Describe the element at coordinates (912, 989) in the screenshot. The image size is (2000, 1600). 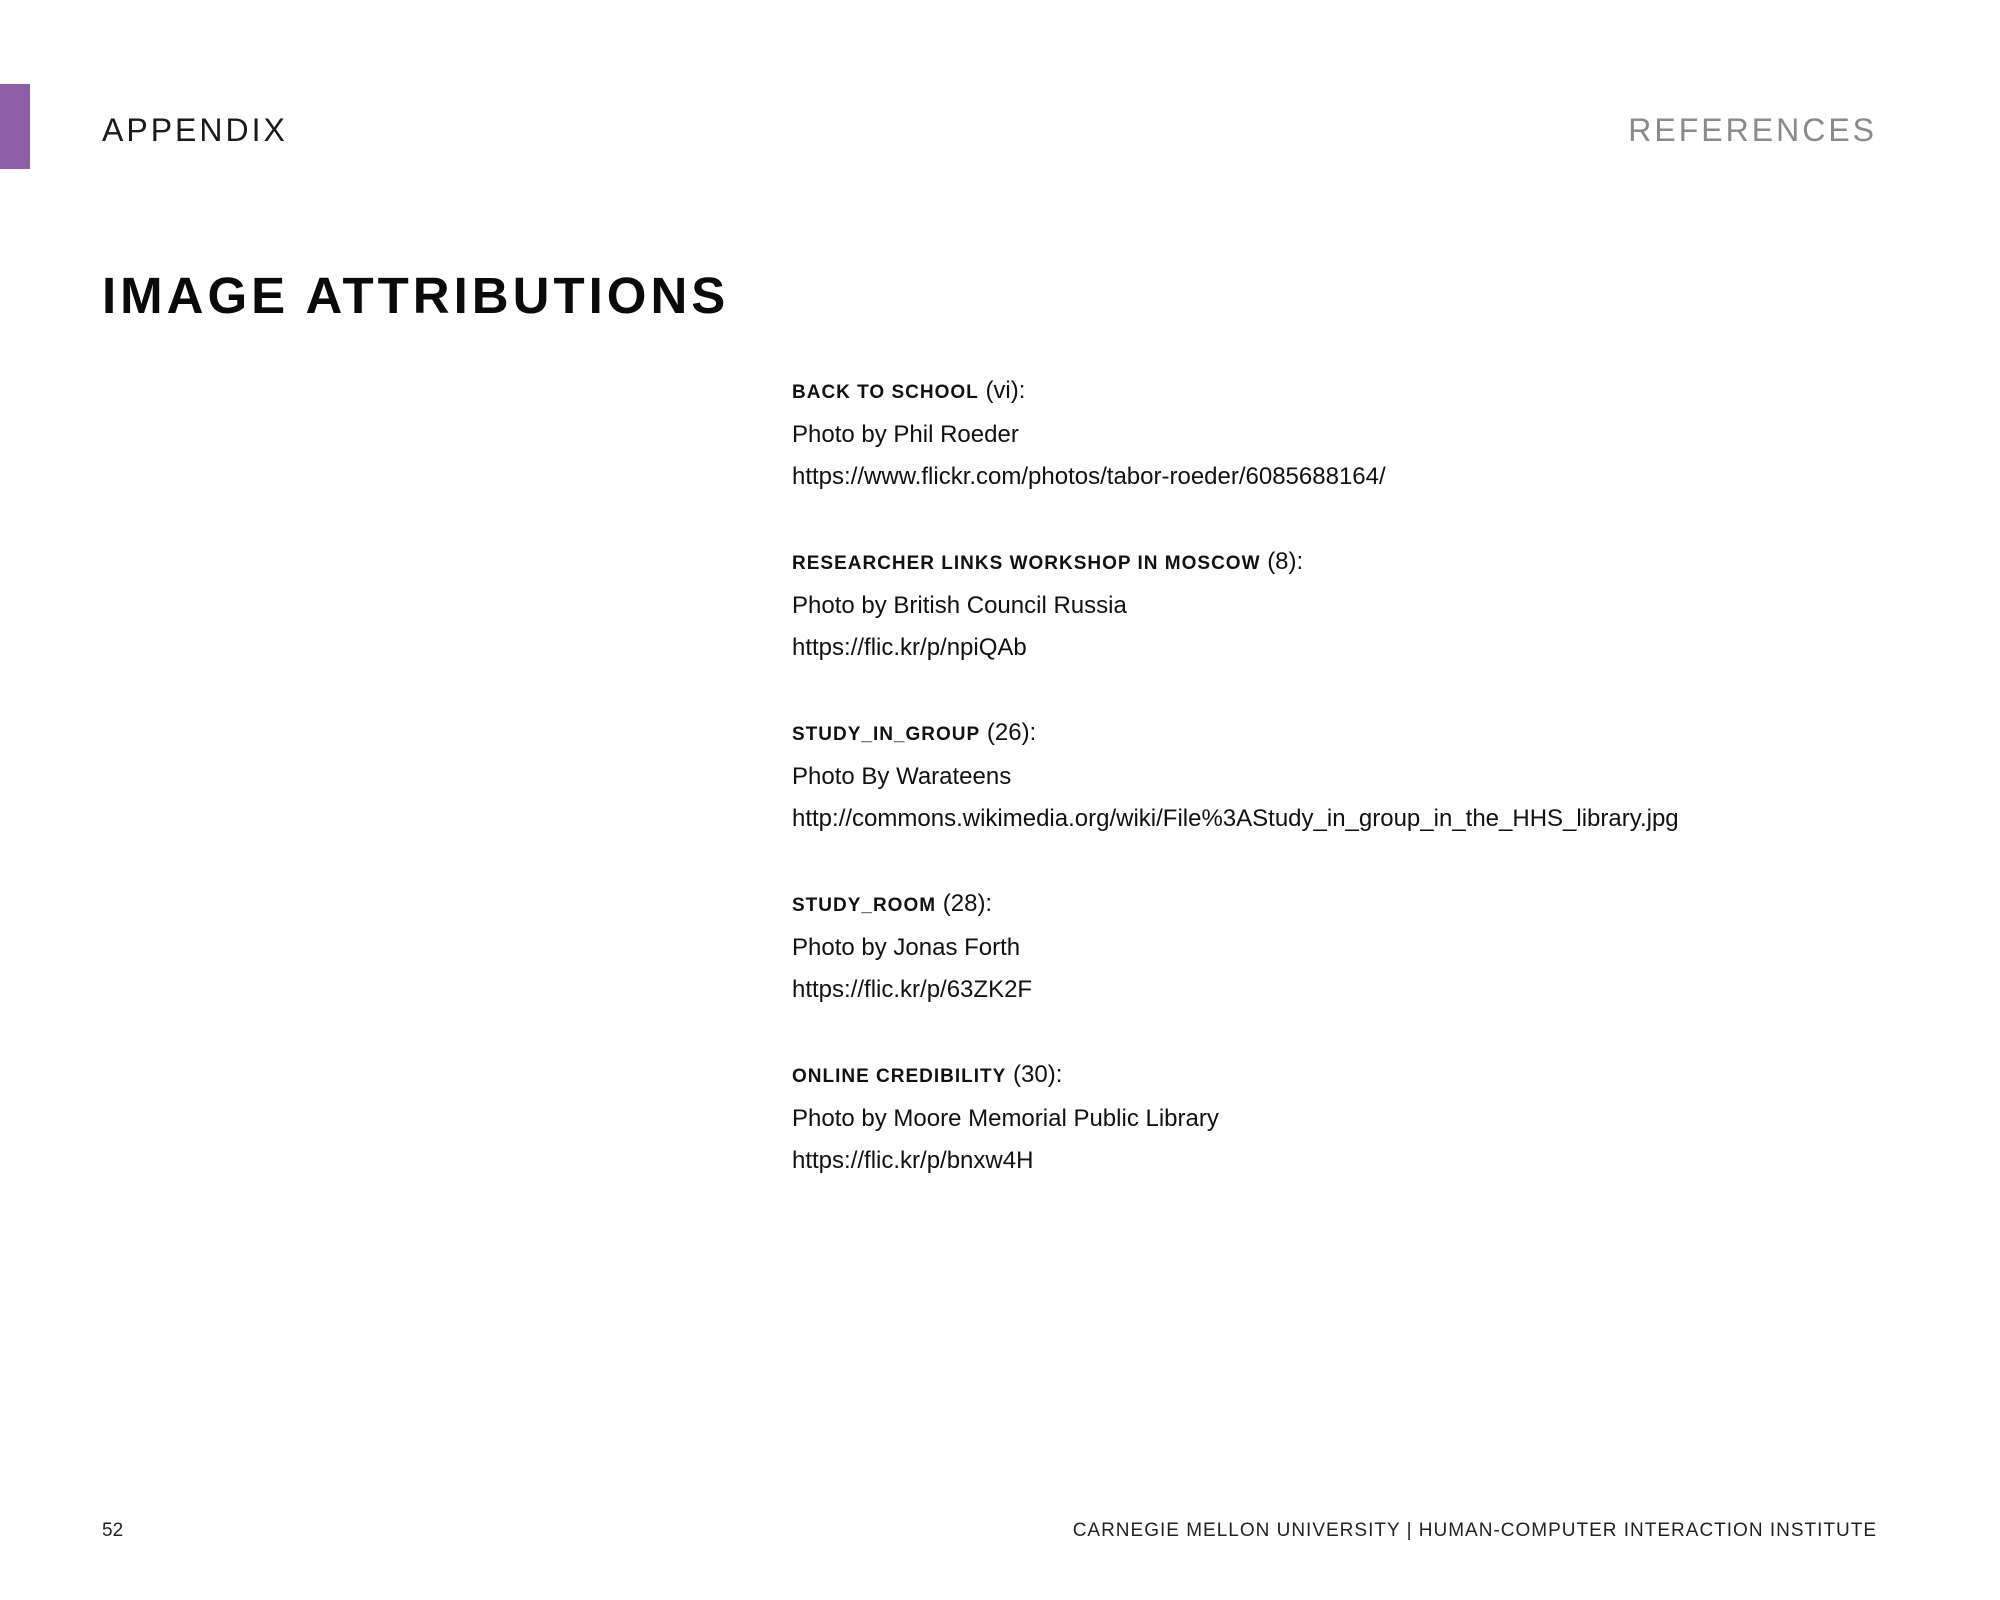
I see `entry-url: https://flic.kr/p/63ZK2F` at that location.